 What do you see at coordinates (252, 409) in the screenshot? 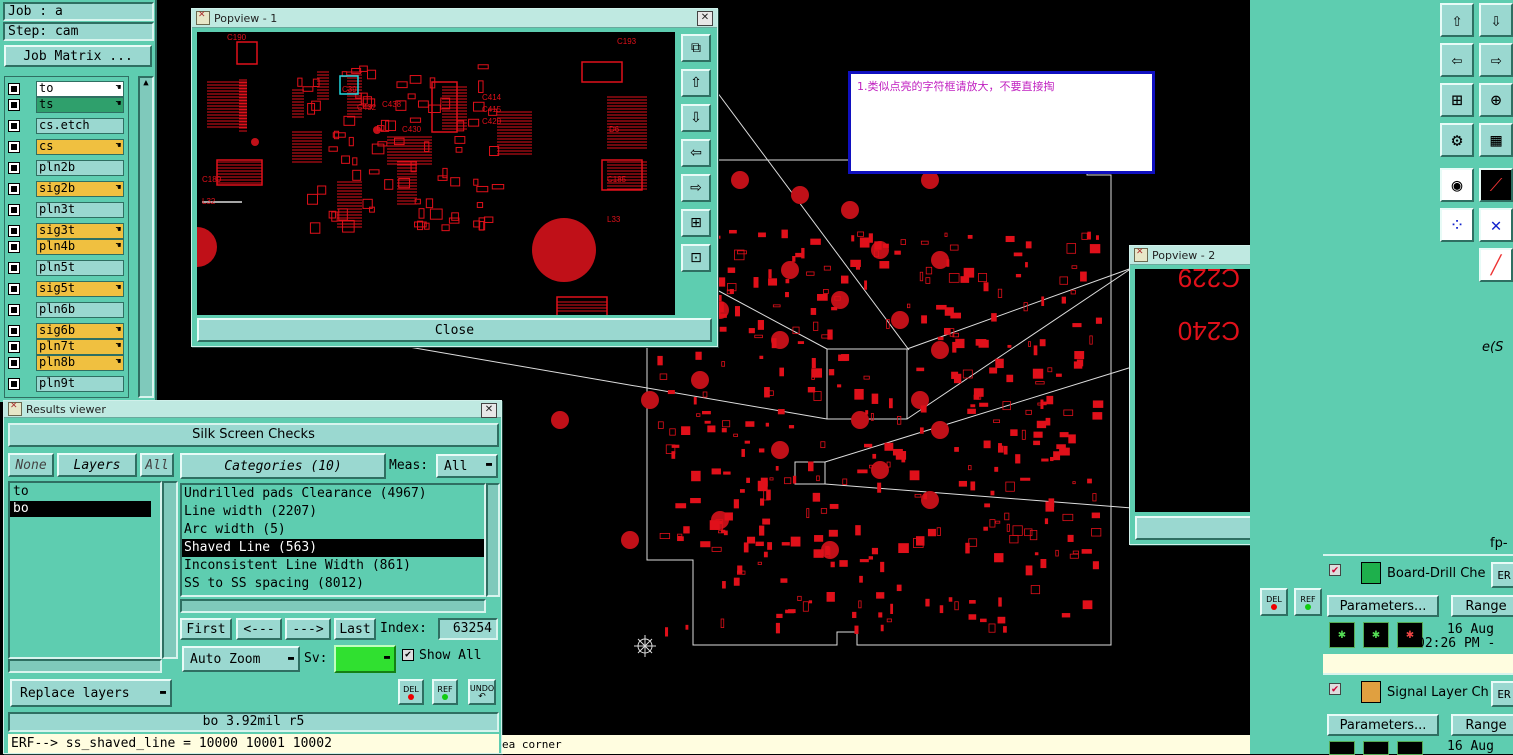
I see `results-viewer-titlebar: Results viewer ✕` at bounding box center [252, 409].